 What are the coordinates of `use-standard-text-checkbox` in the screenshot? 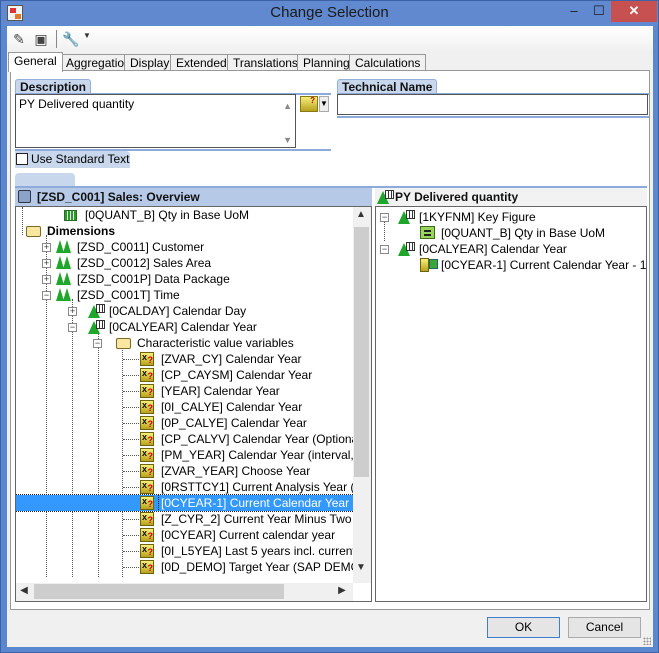 It's located at (22, 159).